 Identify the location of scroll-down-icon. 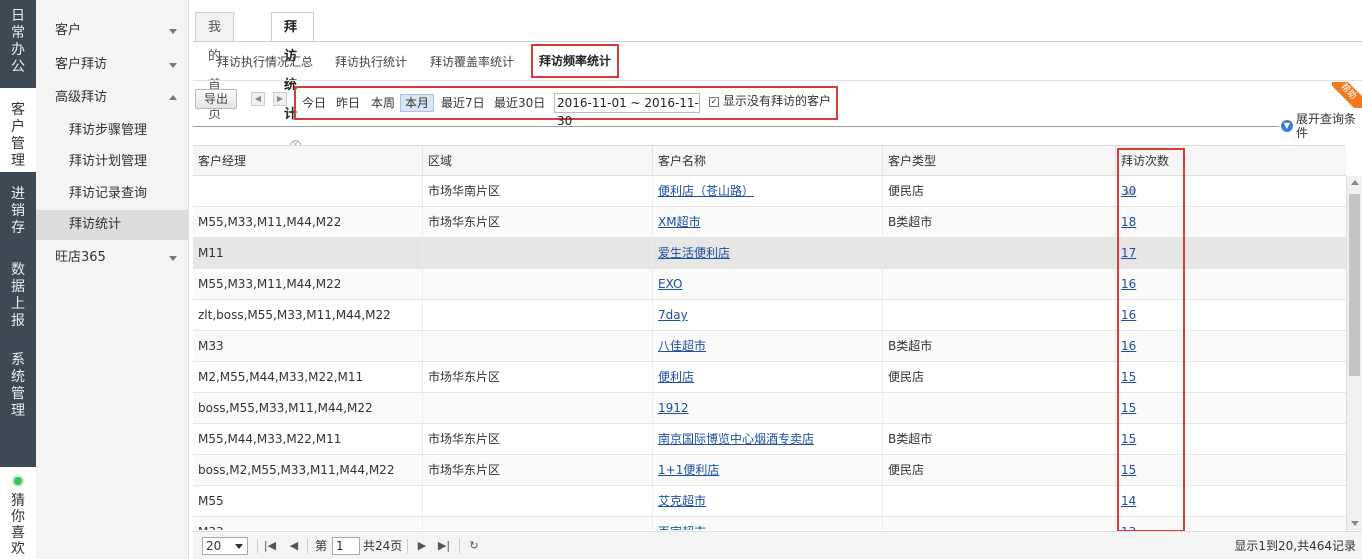
(1355, 523).